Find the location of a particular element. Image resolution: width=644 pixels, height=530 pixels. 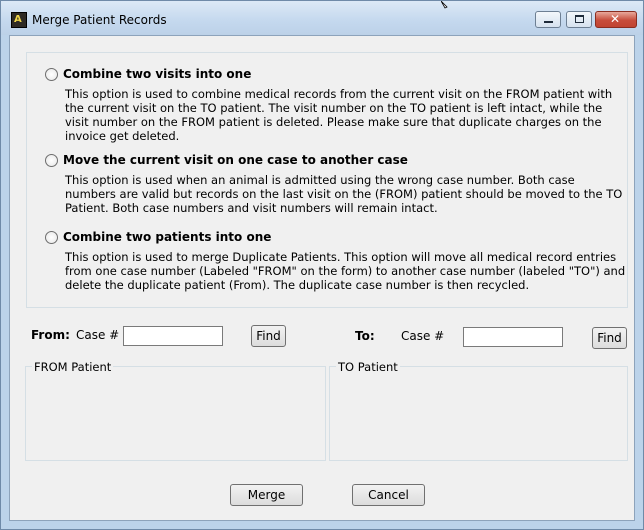

window-title: Merge Patient Records is located at coordinates (99, 20).